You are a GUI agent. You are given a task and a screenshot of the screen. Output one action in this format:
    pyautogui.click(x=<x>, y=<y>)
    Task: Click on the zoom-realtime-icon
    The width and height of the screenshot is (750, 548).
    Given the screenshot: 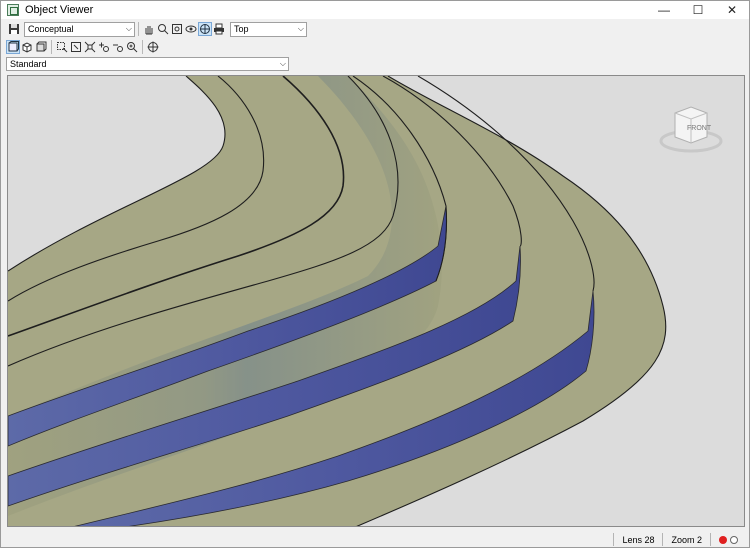 What is the action you would take?
    pyautogui.click(x=76, y=47)
    